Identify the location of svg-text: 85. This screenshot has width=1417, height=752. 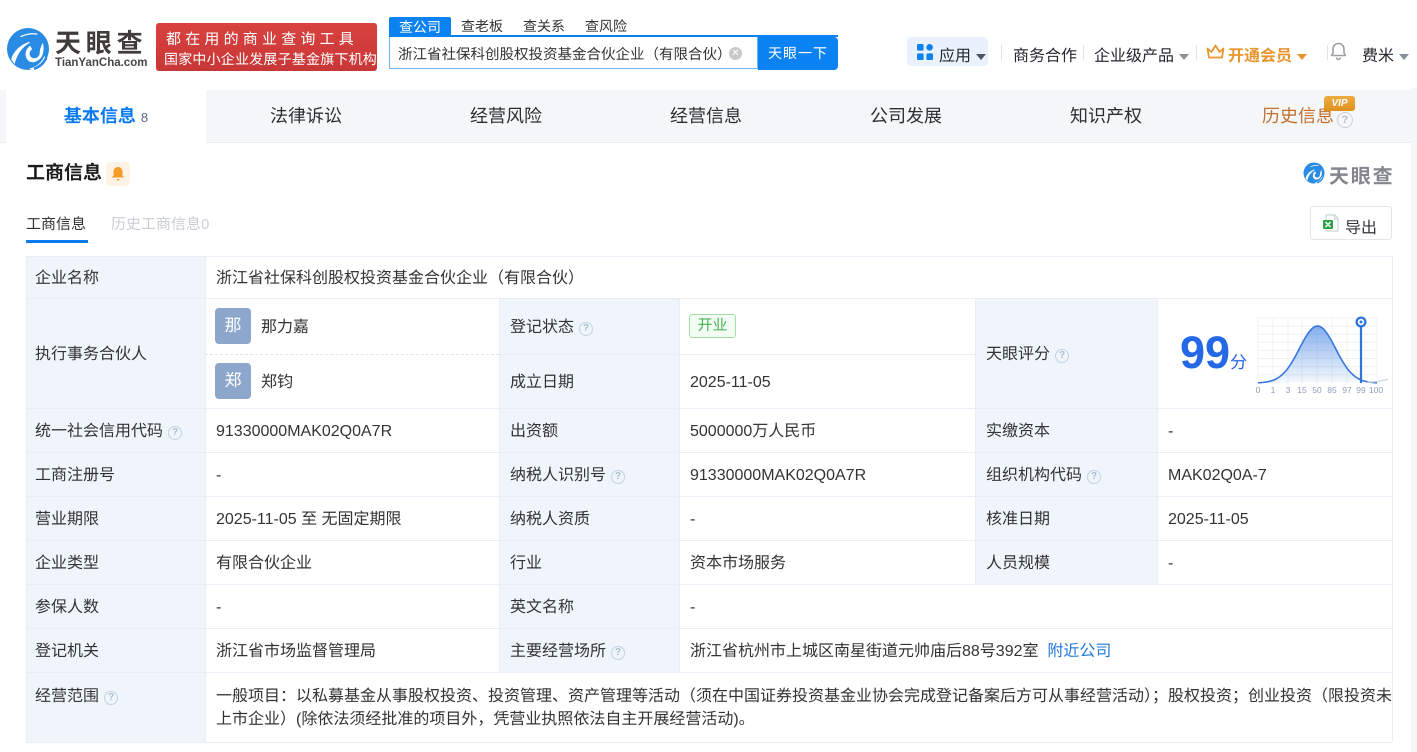
(1332, 389).